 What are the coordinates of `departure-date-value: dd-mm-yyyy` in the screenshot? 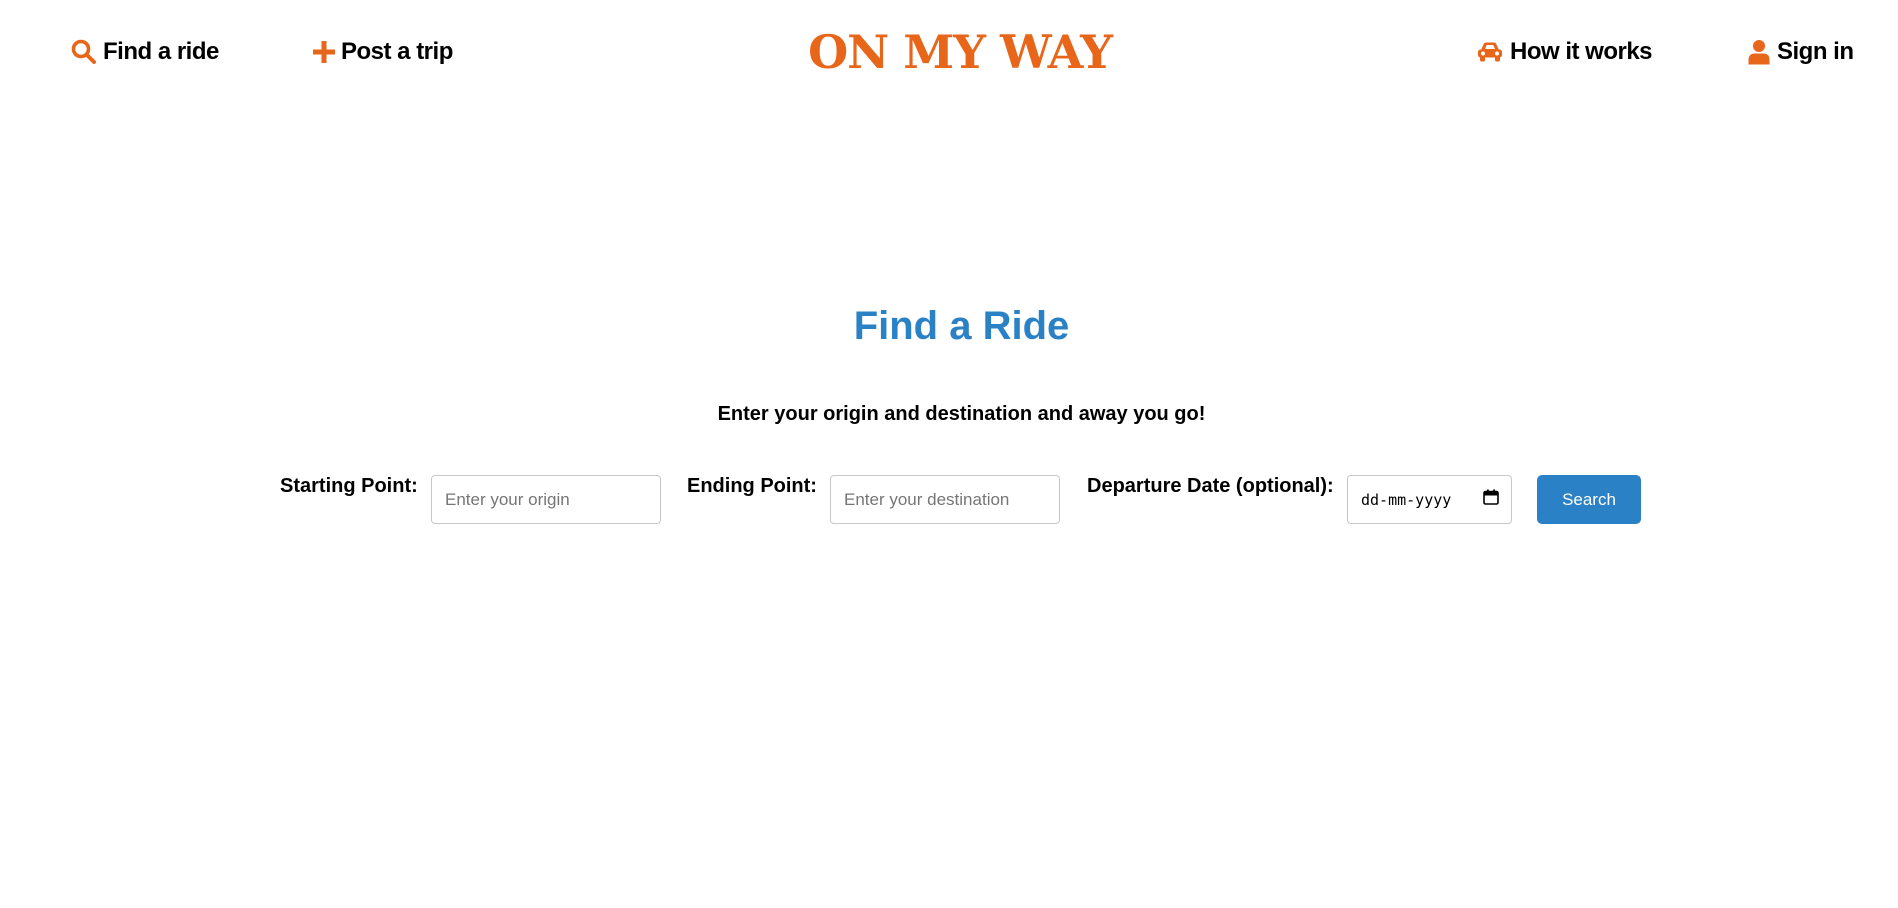 It's located at (1406, 499).